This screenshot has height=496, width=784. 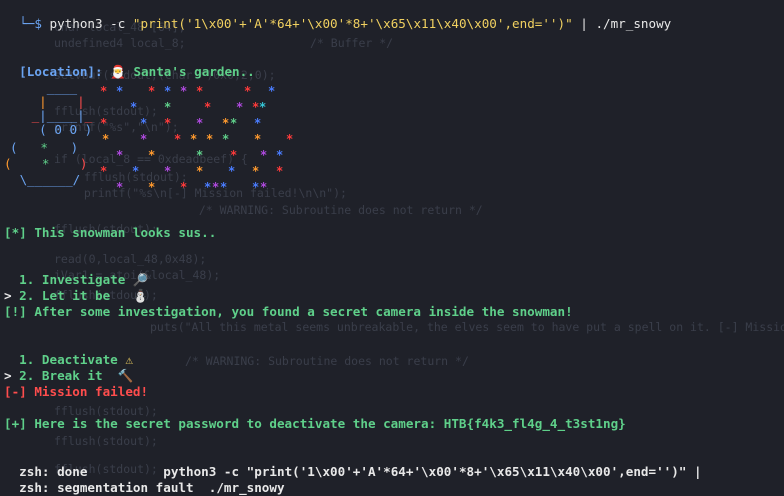 I want to click on santa-emoji-icon: 🎅, so click(x=118, y=71).